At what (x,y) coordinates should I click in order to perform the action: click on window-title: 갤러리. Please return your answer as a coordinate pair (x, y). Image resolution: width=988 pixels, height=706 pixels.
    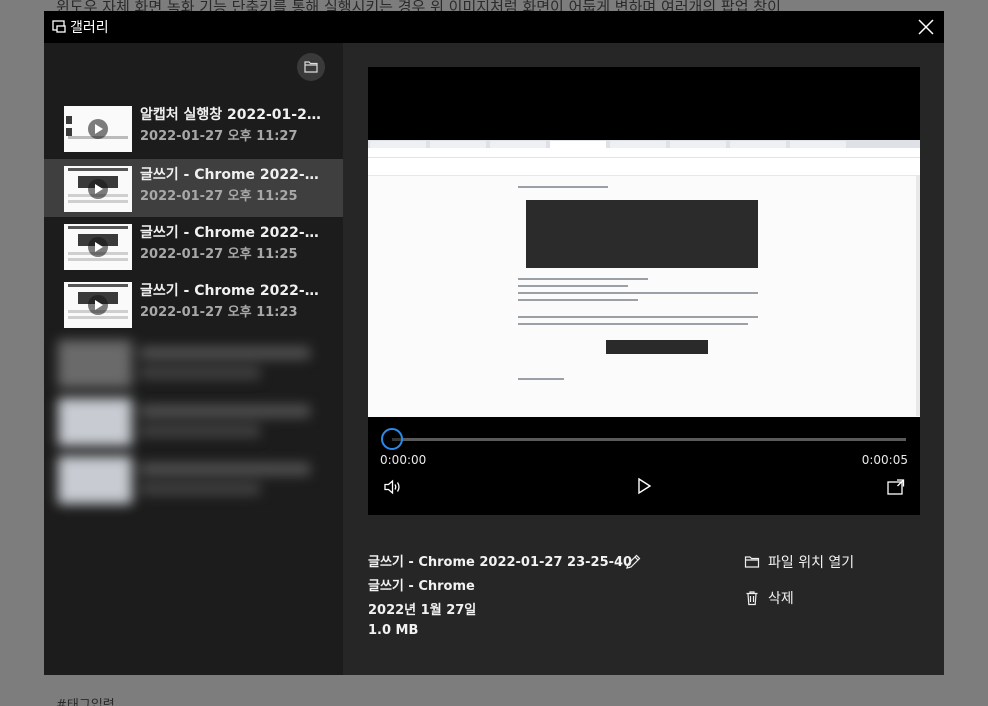
    Looking at the image, I should click on (89, 28).